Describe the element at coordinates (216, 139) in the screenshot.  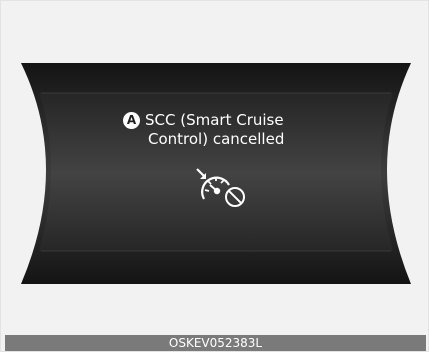
I see `message-text-line-2: Control) cancelled` at that location.